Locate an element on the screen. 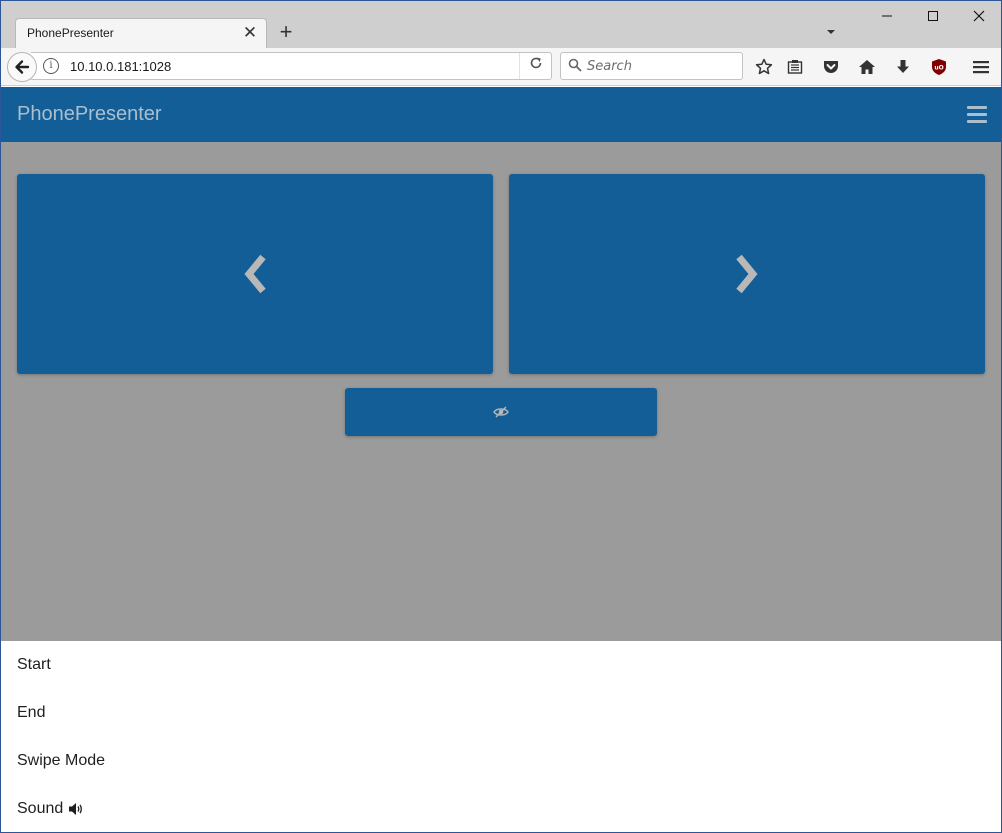  speaker-icon is located at coordinates (76, 809).